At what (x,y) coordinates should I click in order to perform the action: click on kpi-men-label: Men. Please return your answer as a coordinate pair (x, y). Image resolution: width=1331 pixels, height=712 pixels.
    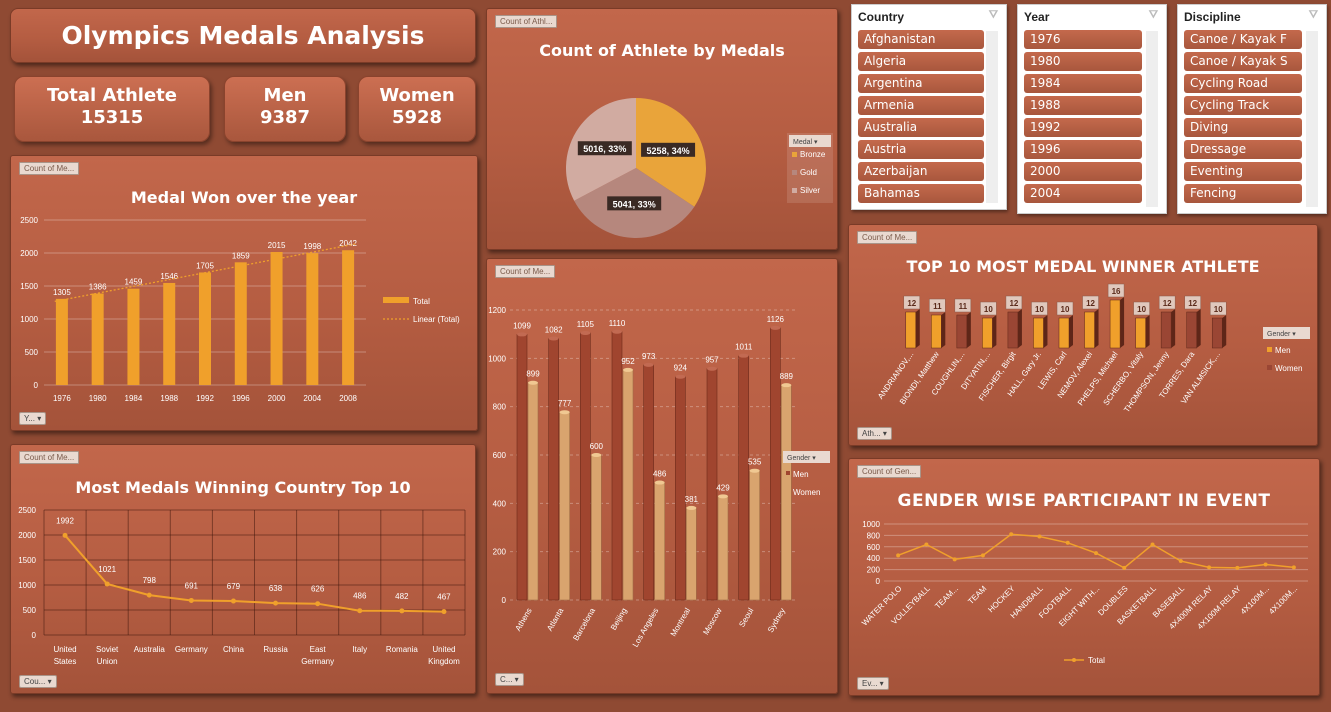
    Looking at the image, I should click on (285, 95).